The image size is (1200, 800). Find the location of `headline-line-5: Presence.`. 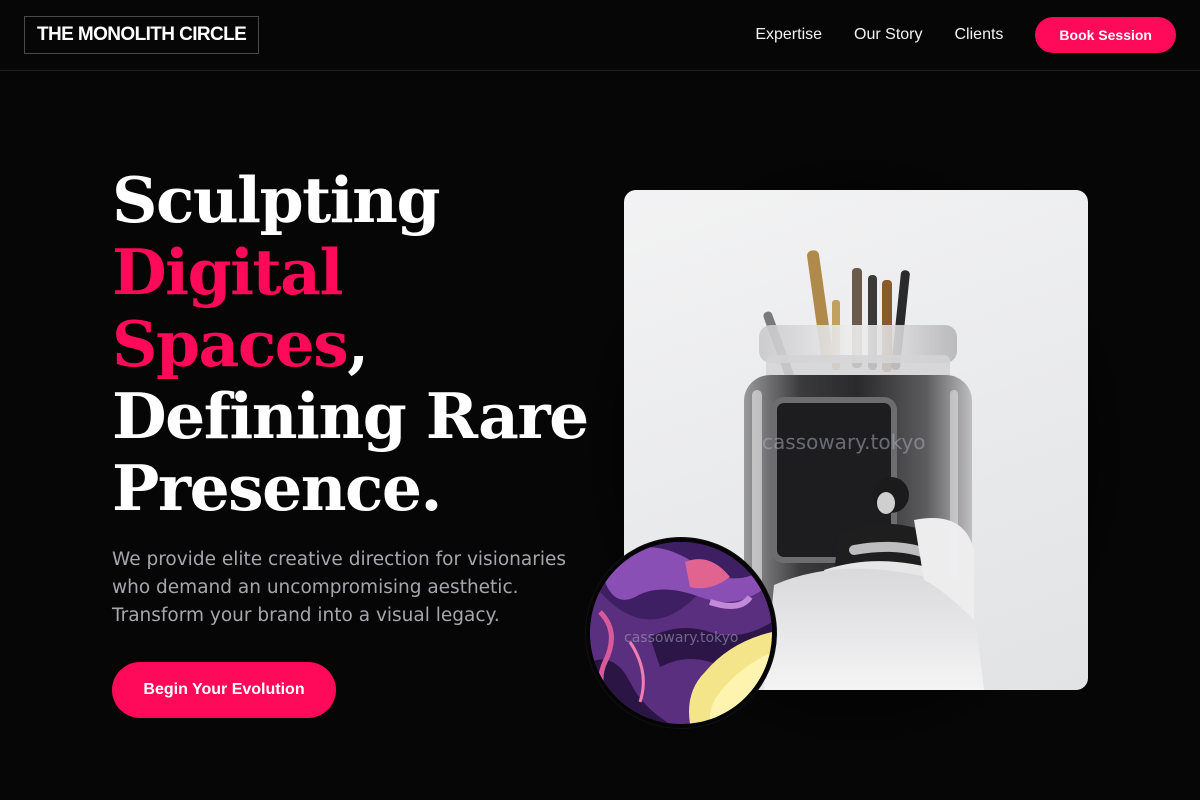

headline-line-5: Presence. is located at coordinates (277, 488).